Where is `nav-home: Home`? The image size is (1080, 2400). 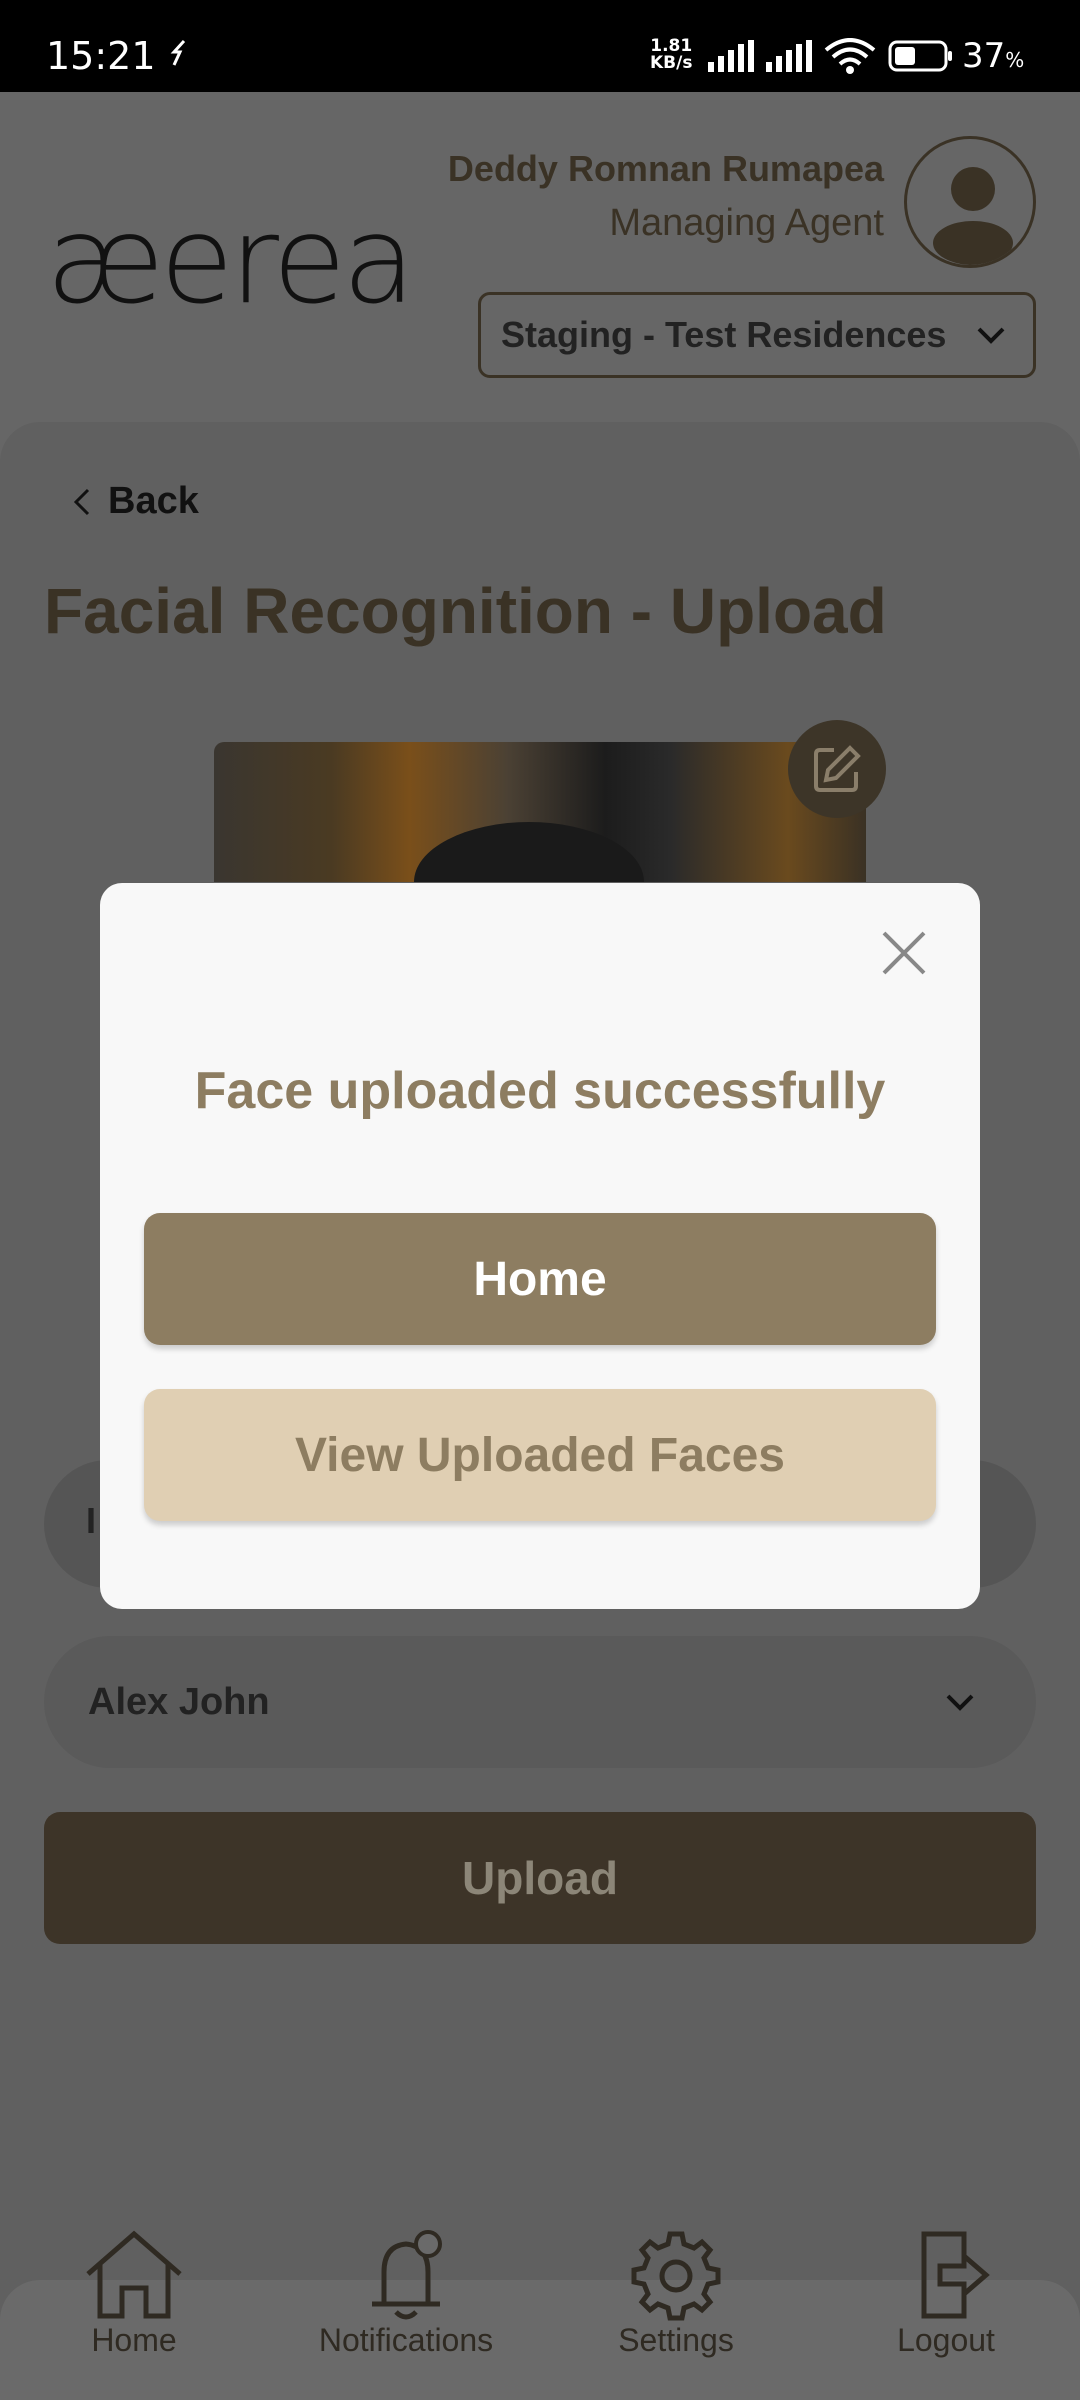
nav-home: Home is located at coordinates (134, 2293).